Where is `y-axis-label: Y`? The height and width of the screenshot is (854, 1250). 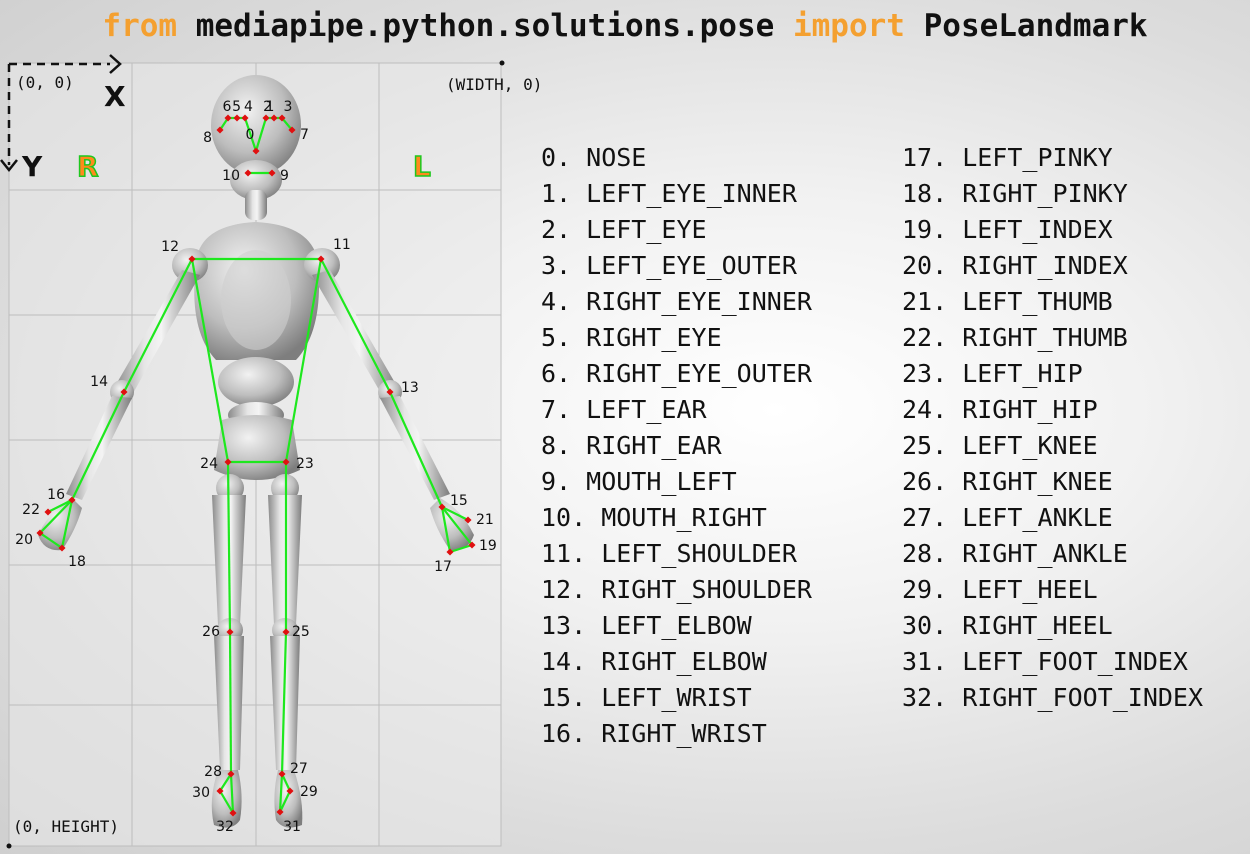 y-axis-label: Y is located at coordinates (32, 166).